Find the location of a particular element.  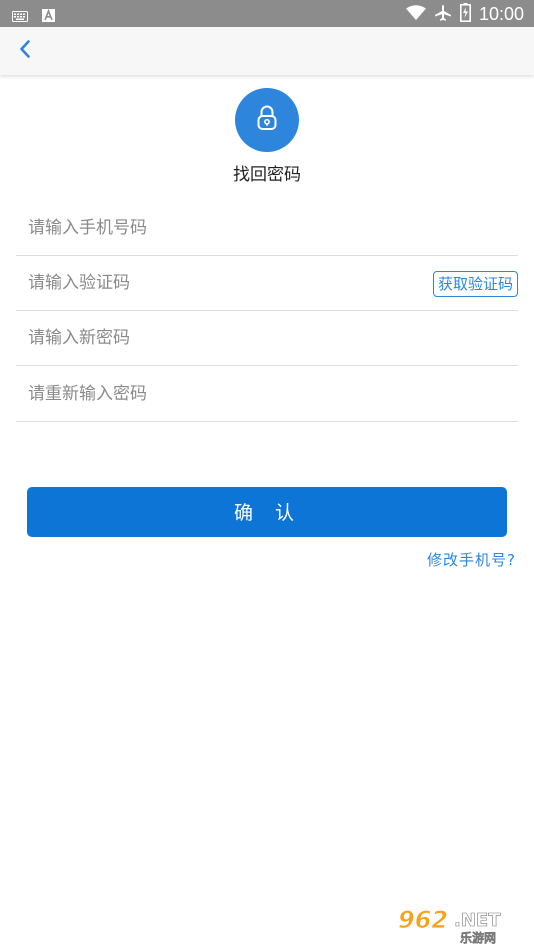

new-password-field is located at coordinates (267, 338).